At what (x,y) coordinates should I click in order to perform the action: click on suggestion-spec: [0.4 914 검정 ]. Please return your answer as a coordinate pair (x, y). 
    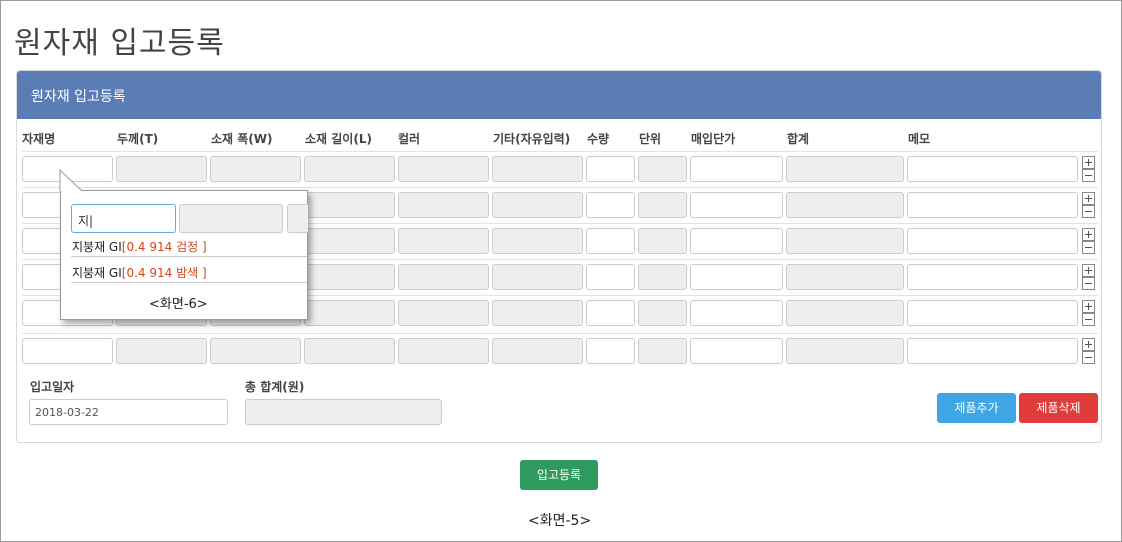
    Looking at the image, I should click on (164, 247).